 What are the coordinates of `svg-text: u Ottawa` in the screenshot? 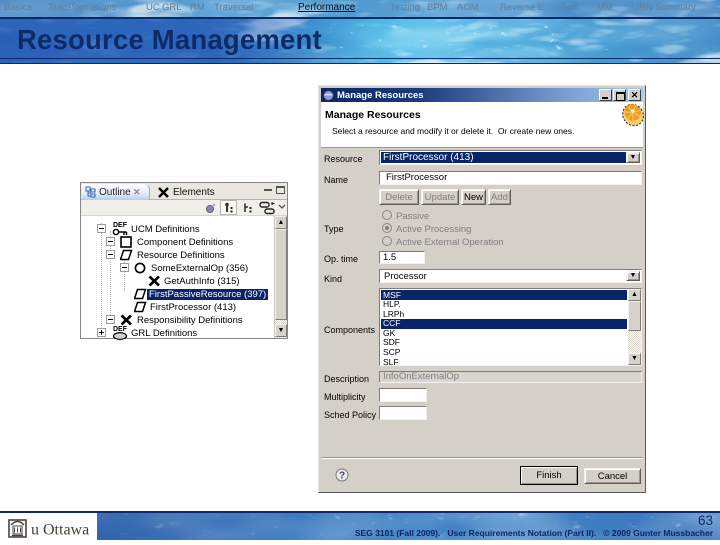 It's located at (60, 530).